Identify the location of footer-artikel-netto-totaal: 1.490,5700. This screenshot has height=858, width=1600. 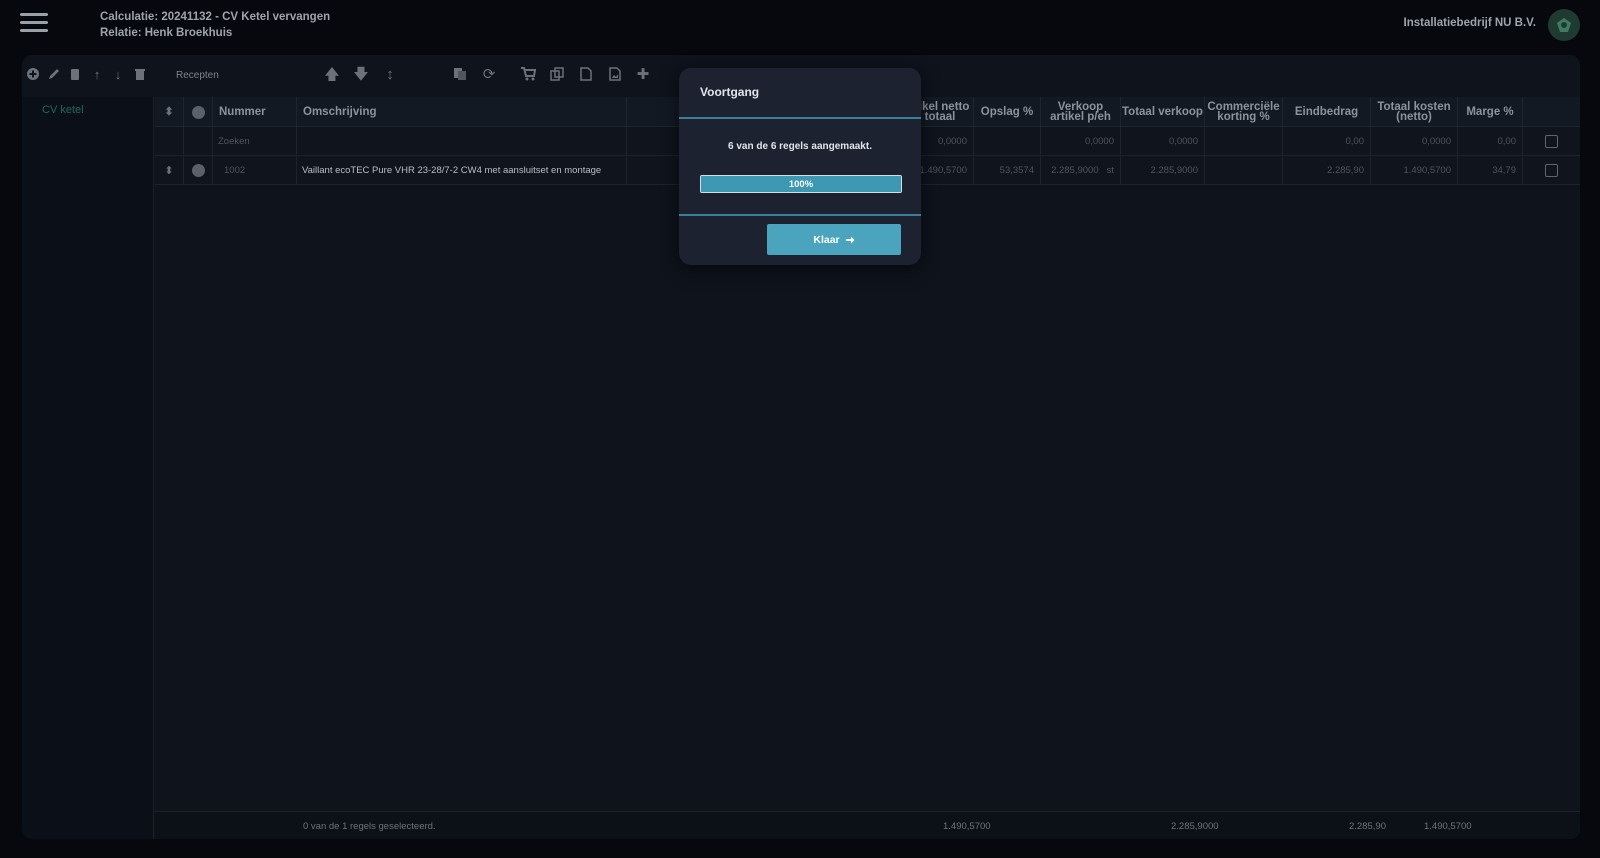
(967, 826).